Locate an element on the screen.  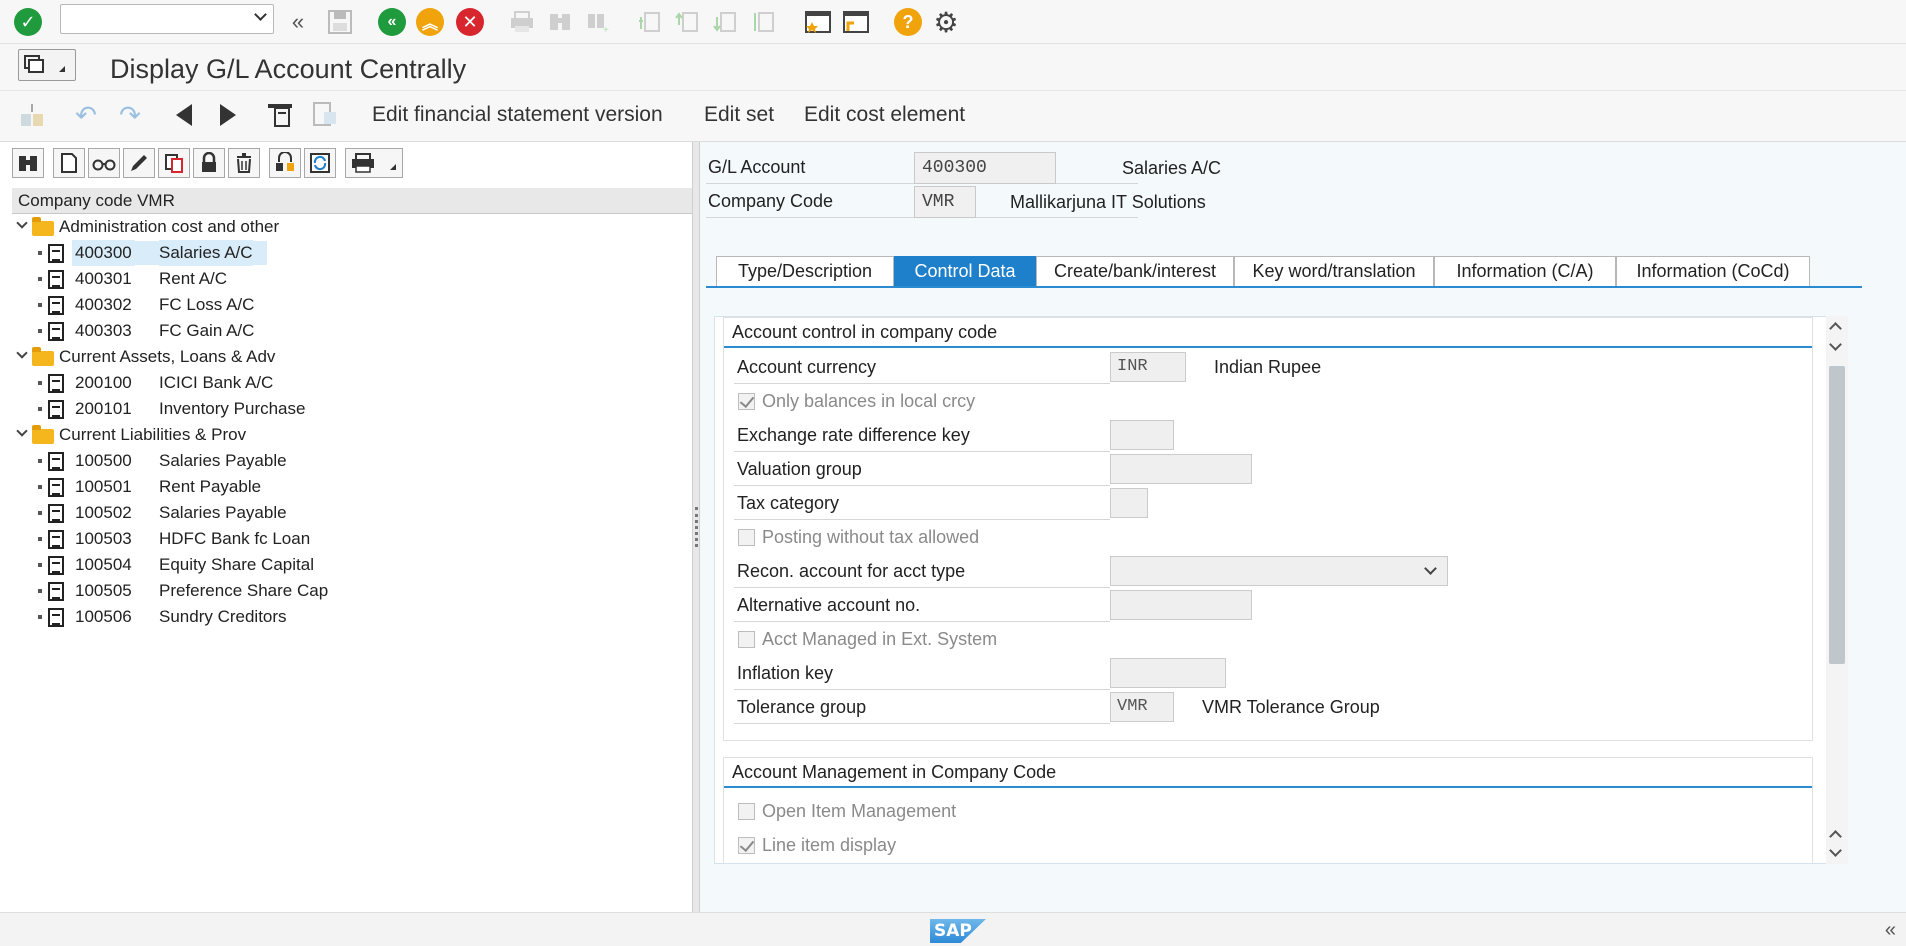
new-session-icon is located at coordinates (818, 22).